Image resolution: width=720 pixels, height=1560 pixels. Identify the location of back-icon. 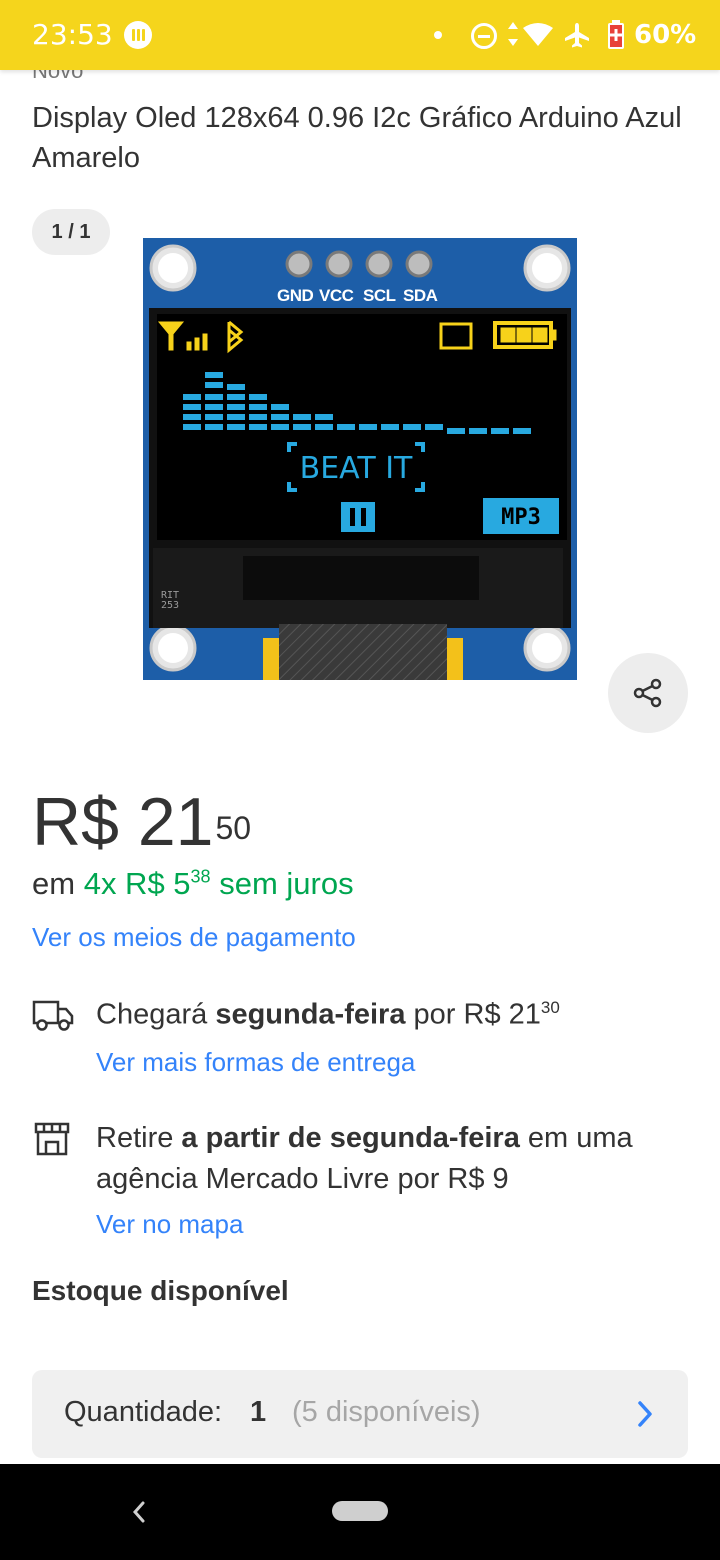
(139, 1512).